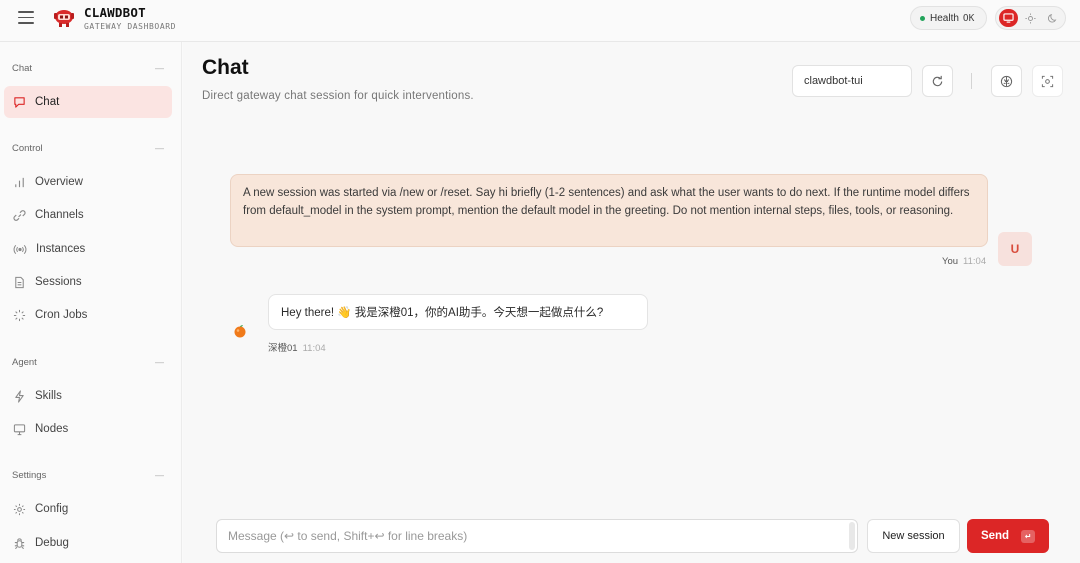 The width and height of the screenshot is (1080, 563). I want to click on sidebar-item-channels: Channels, so click(88, 215).